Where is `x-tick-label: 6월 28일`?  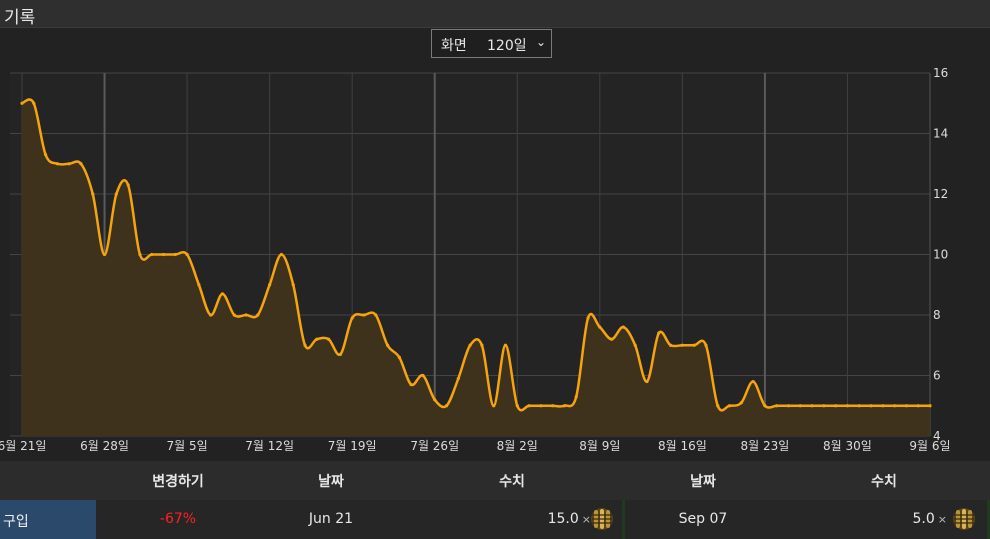 x-tick-label: 6월 28일 is located at coordinates (104, 446).